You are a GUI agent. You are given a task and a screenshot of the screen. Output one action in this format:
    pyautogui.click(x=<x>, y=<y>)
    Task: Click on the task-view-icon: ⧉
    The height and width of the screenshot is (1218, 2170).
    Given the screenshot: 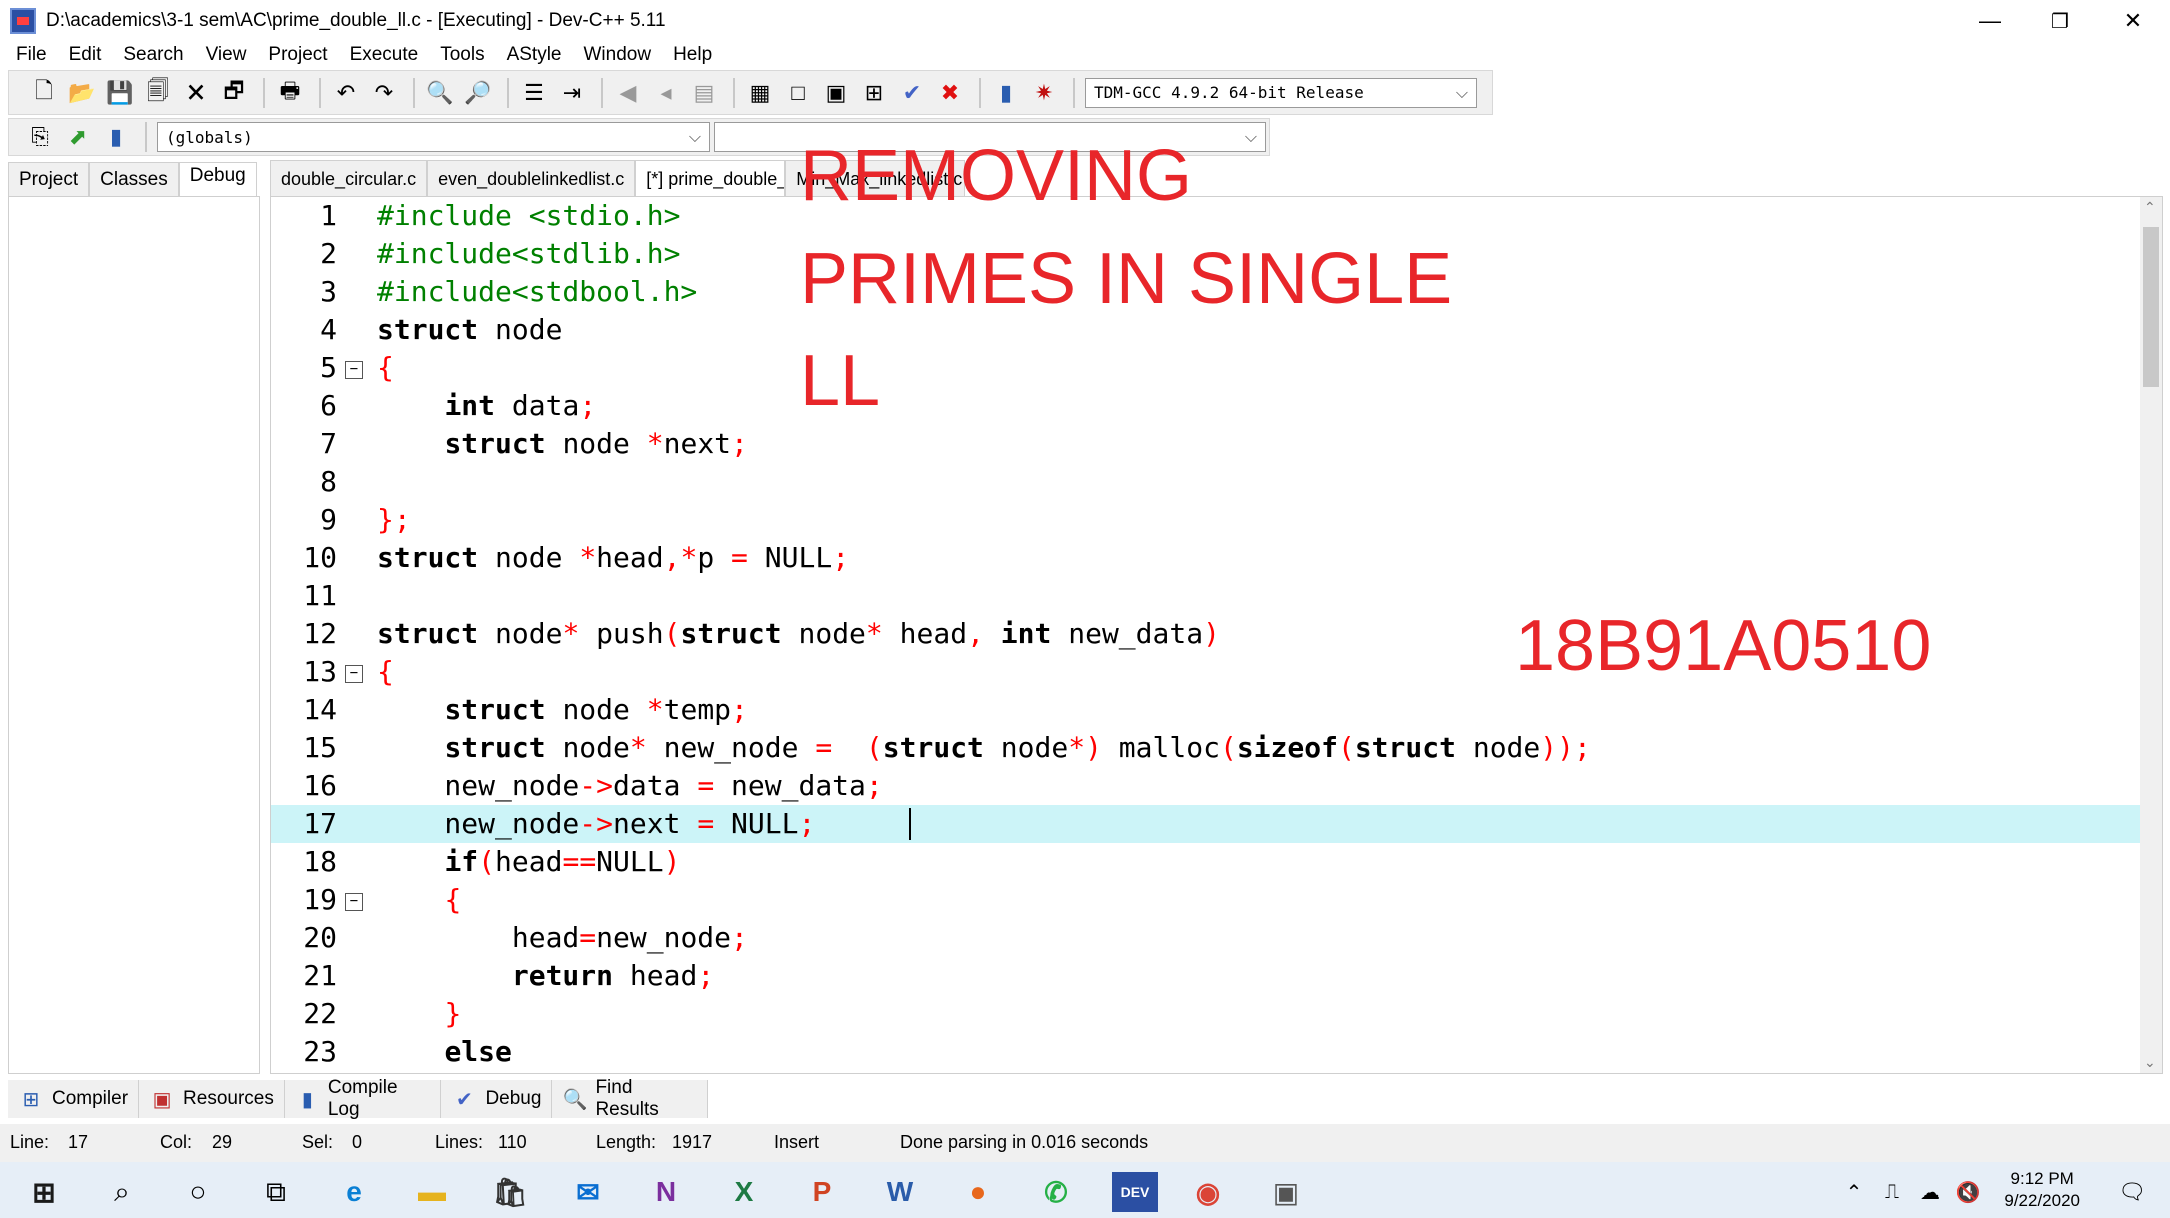 What is the action you would take?
    pyautogui.click(x=276, y=1192)
    